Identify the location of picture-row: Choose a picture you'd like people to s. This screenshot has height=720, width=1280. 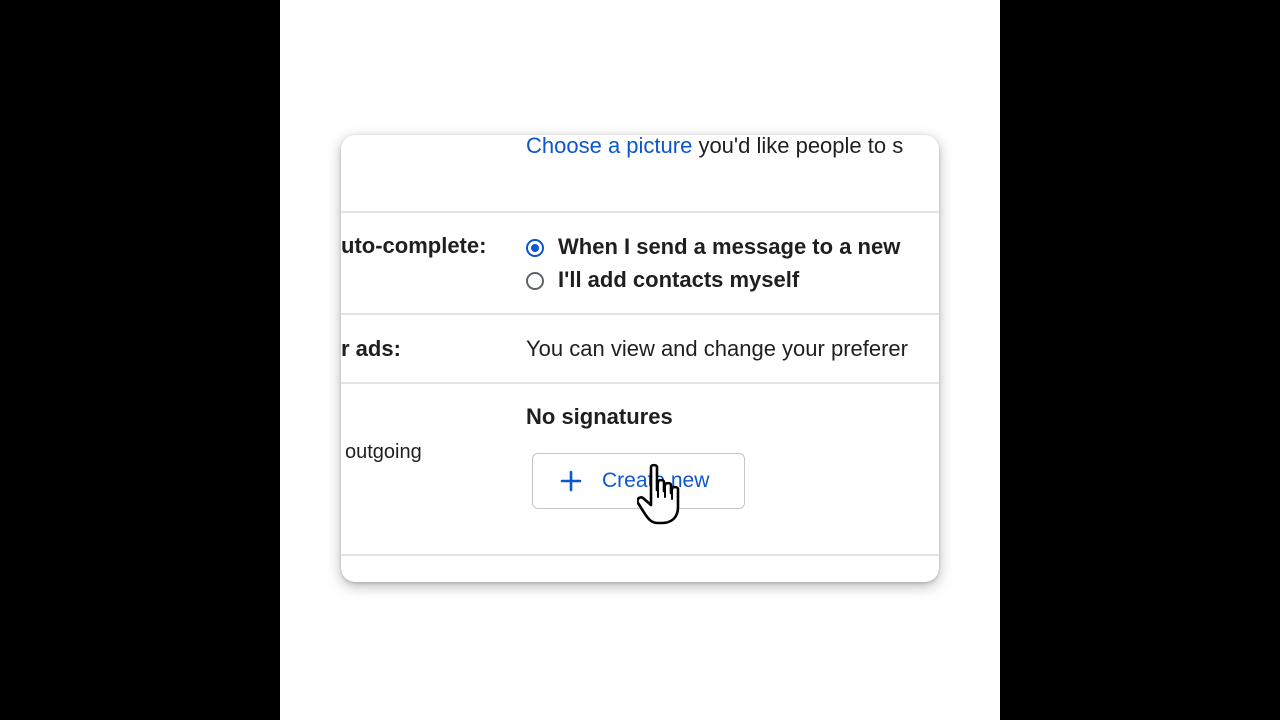
(714, 147).